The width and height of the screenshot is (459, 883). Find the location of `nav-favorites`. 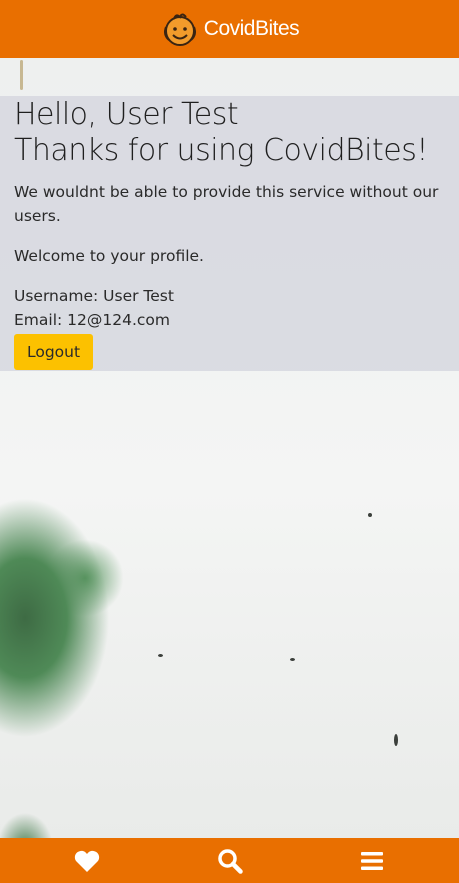

nav-favorites is located at coordinates (87, 861).